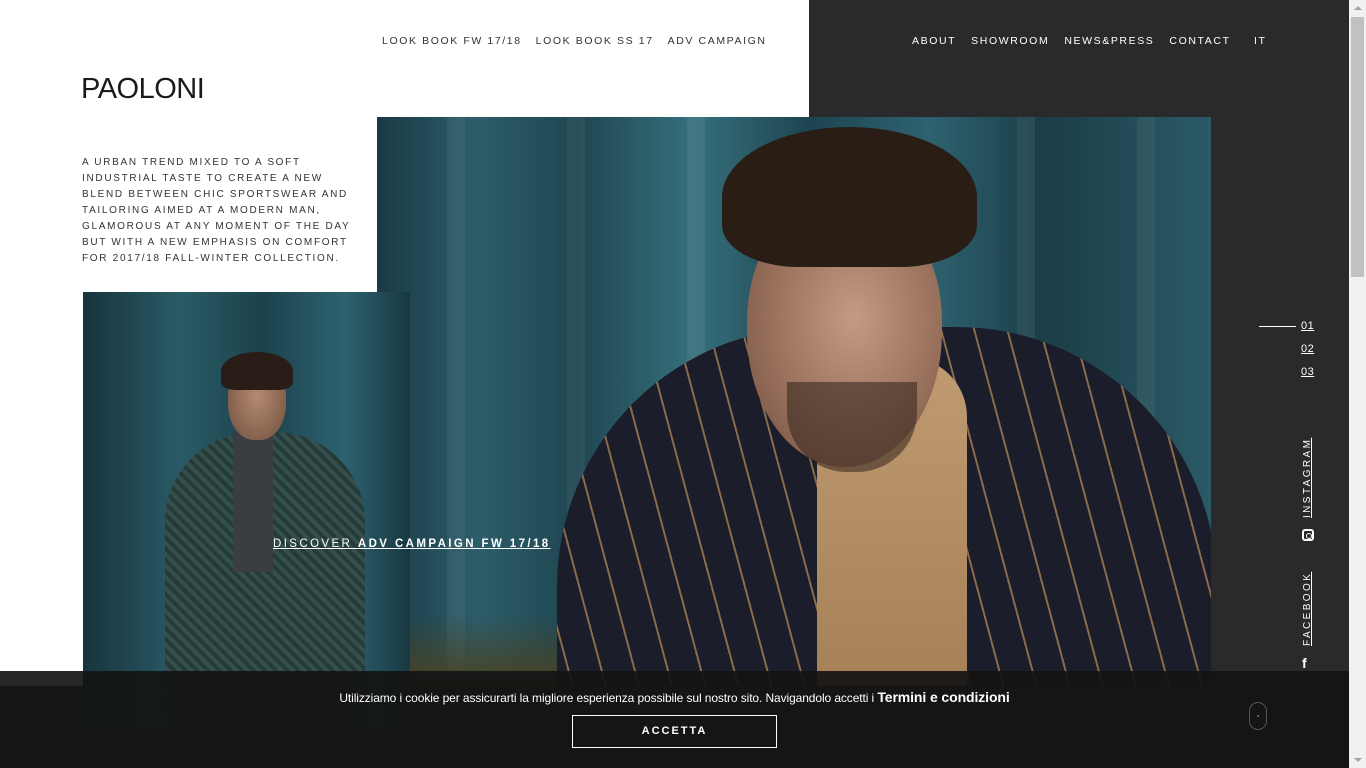 Image resolution: width=1366 pixels, height=768 pixels. I want to click on accept-cookie-button: ACCETTA, so click(674, 731).